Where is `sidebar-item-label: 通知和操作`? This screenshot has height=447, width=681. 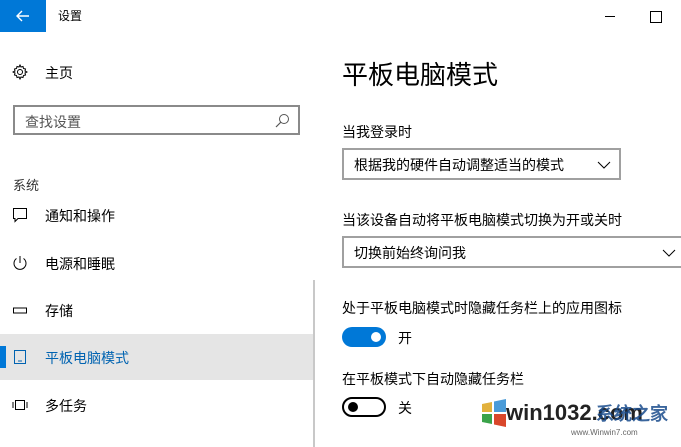 sidebar-item-label: 通知和操作 is located at coordinates (80, 217).